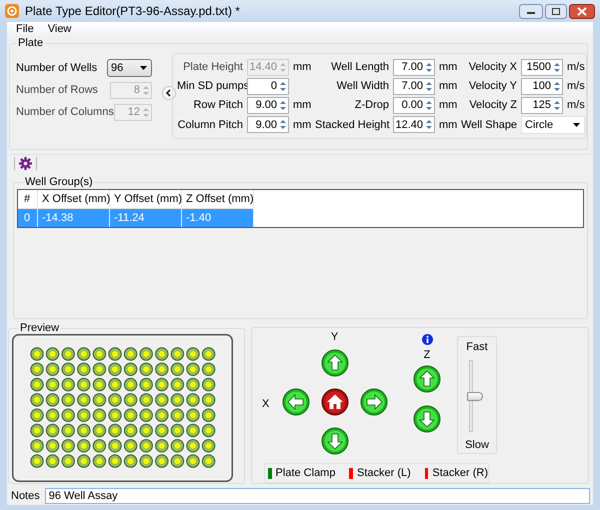  Describe the element at coordinates (268, 86) in the screenshot. I see `number-spinner: 0` at that location.